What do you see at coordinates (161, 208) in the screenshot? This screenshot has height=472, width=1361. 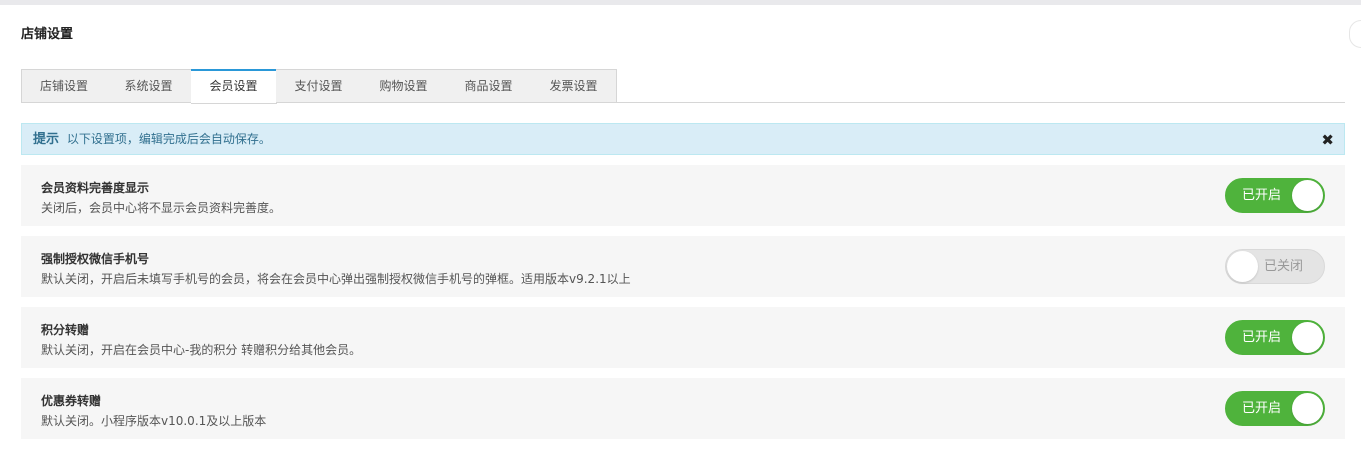 I see `setting-description: 关闭后，会员中心将不显示会员资料完善度。` at bounding box center [161, 208].